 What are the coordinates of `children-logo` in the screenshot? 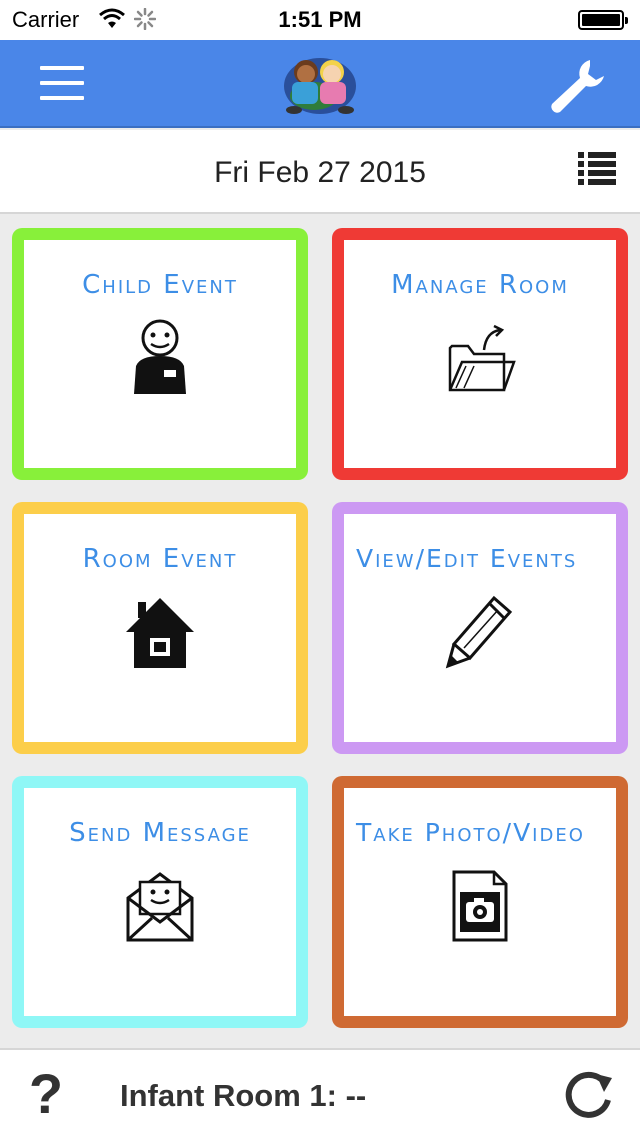 It's located at (320, 86).